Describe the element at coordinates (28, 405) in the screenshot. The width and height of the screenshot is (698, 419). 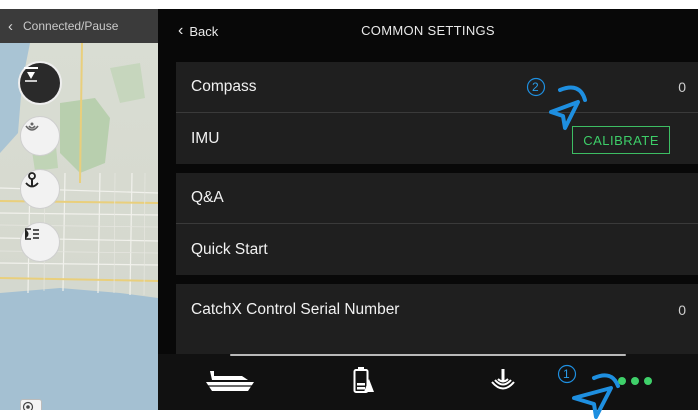
I see `crosshair-icon` at that location.